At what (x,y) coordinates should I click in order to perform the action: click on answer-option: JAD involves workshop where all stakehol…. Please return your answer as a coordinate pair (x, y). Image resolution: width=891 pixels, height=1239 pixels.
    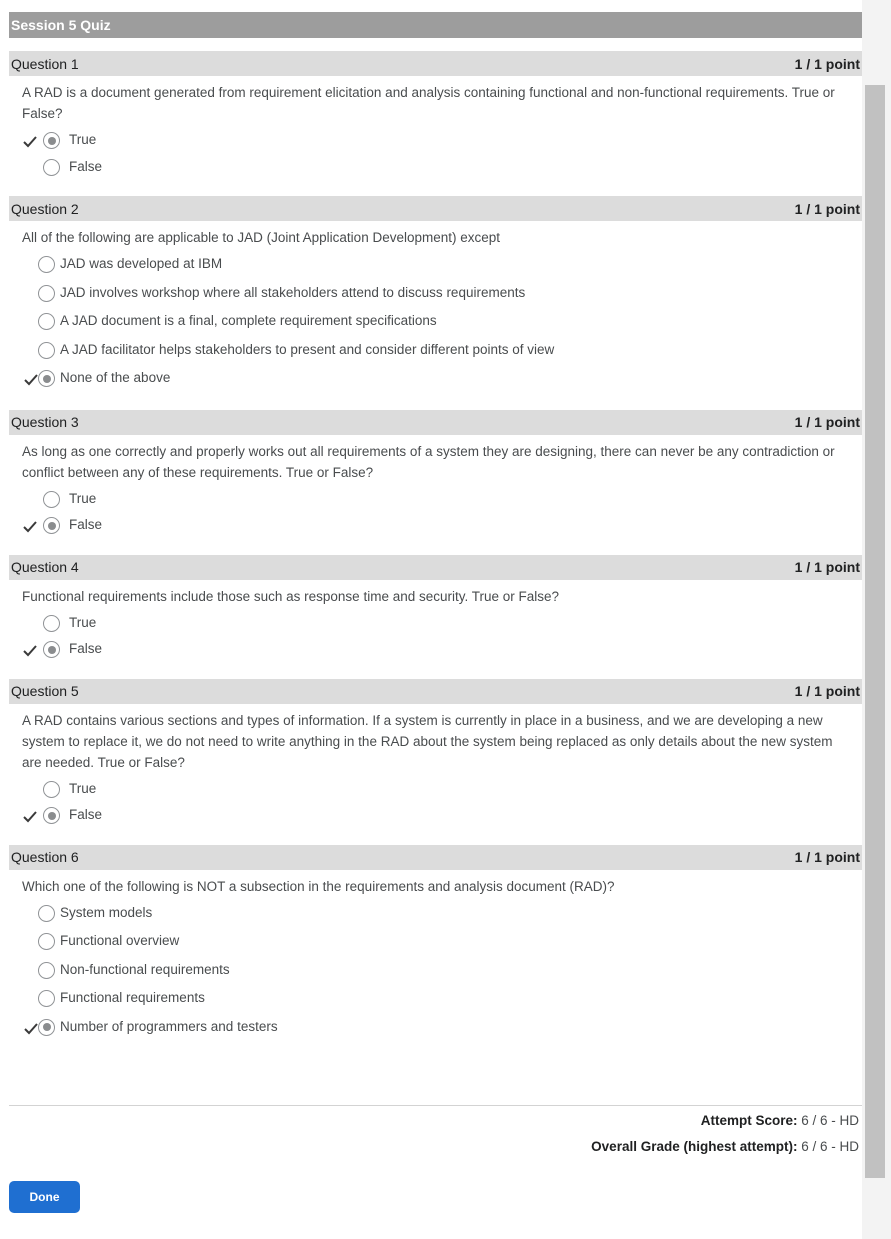
    Looking at the image, I should click on (435, 297).